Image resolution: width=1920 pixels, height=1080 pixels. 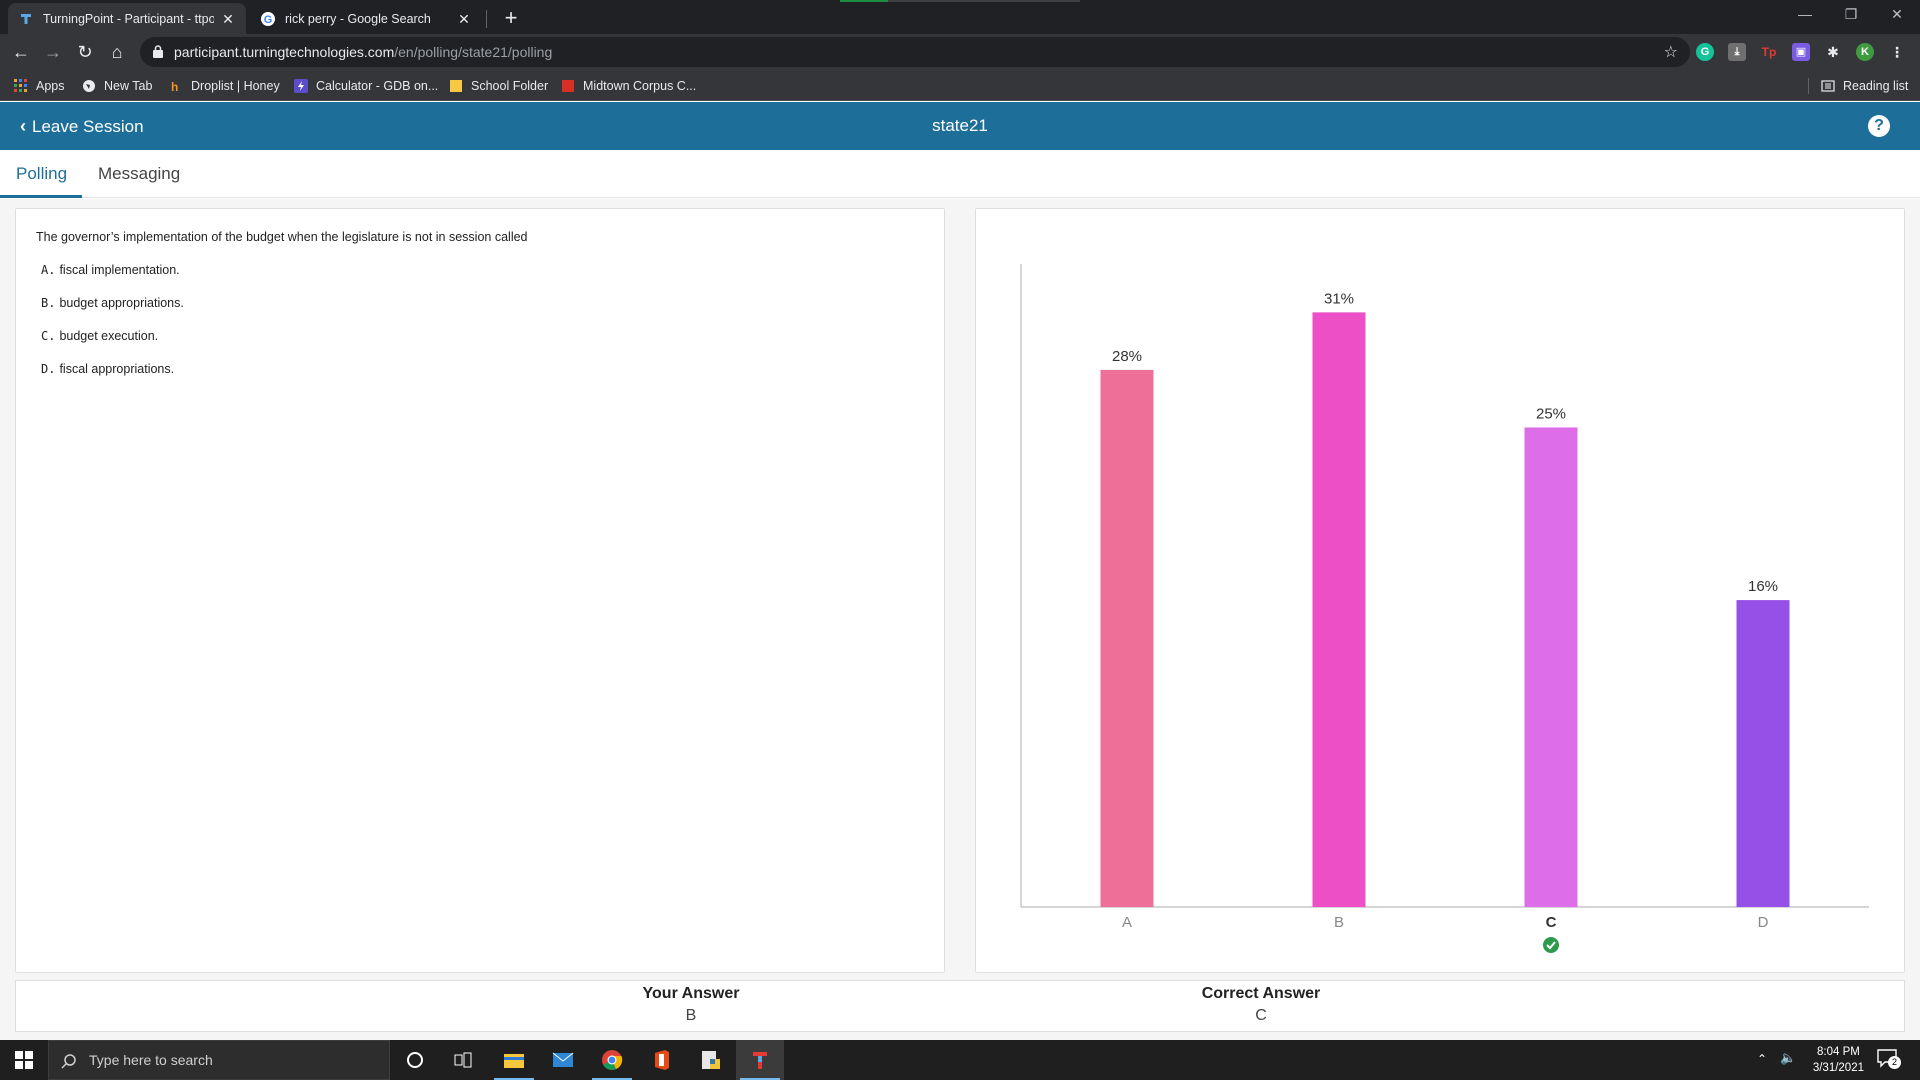 What do you see at coordinates (112, 303) in the screenshot?
I see `choice-b: B. budget appropriations.` at bounding box center [112, 303].